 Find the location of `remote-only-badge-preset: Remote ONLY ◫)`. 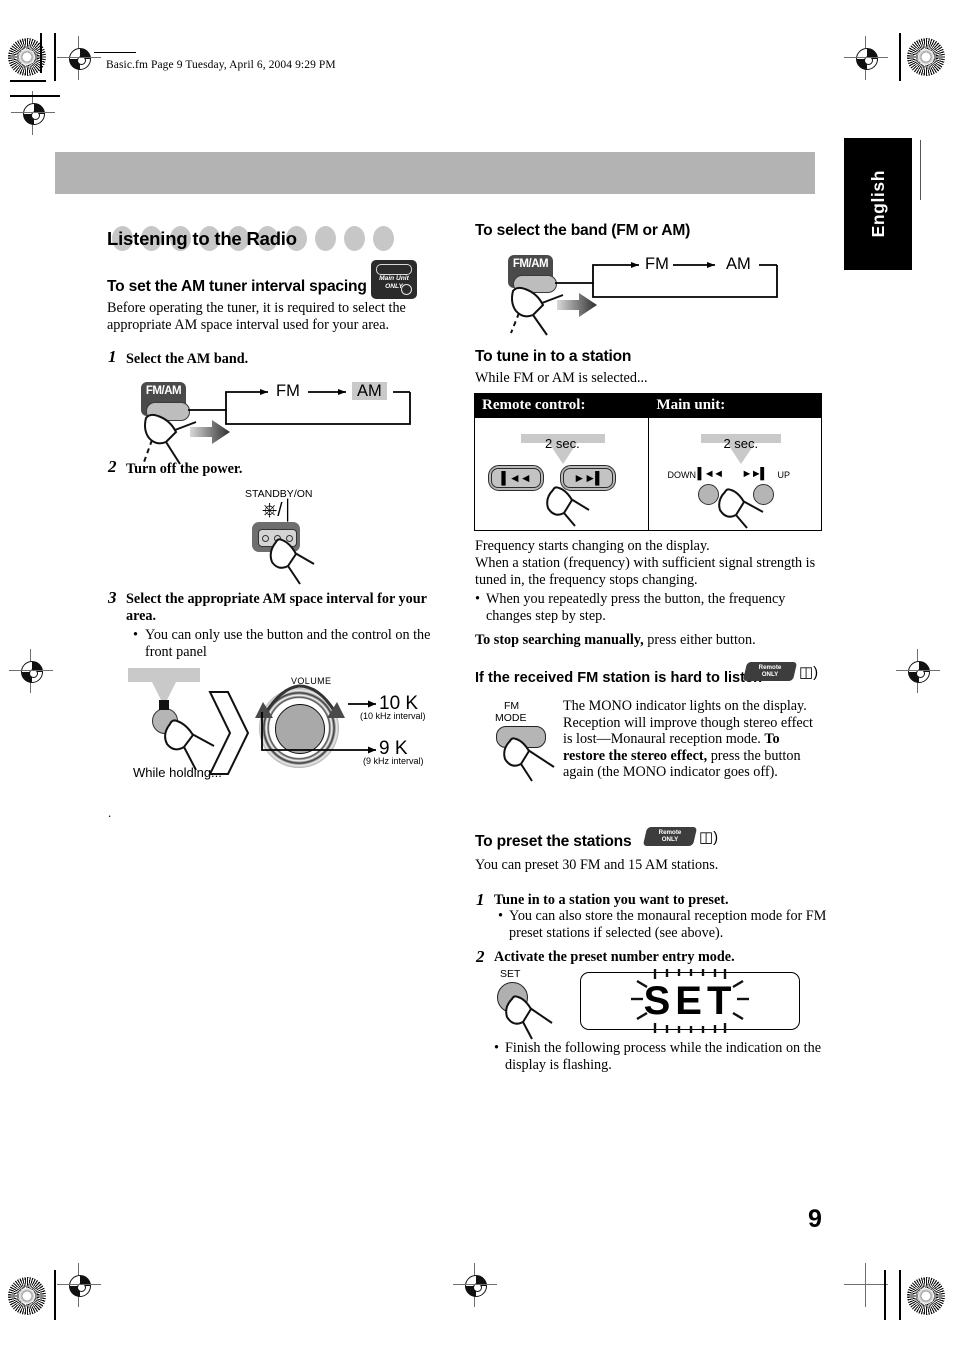

remote-only-badge-preset: Remote ONLY ◫) is located at coordinates (680, 836).